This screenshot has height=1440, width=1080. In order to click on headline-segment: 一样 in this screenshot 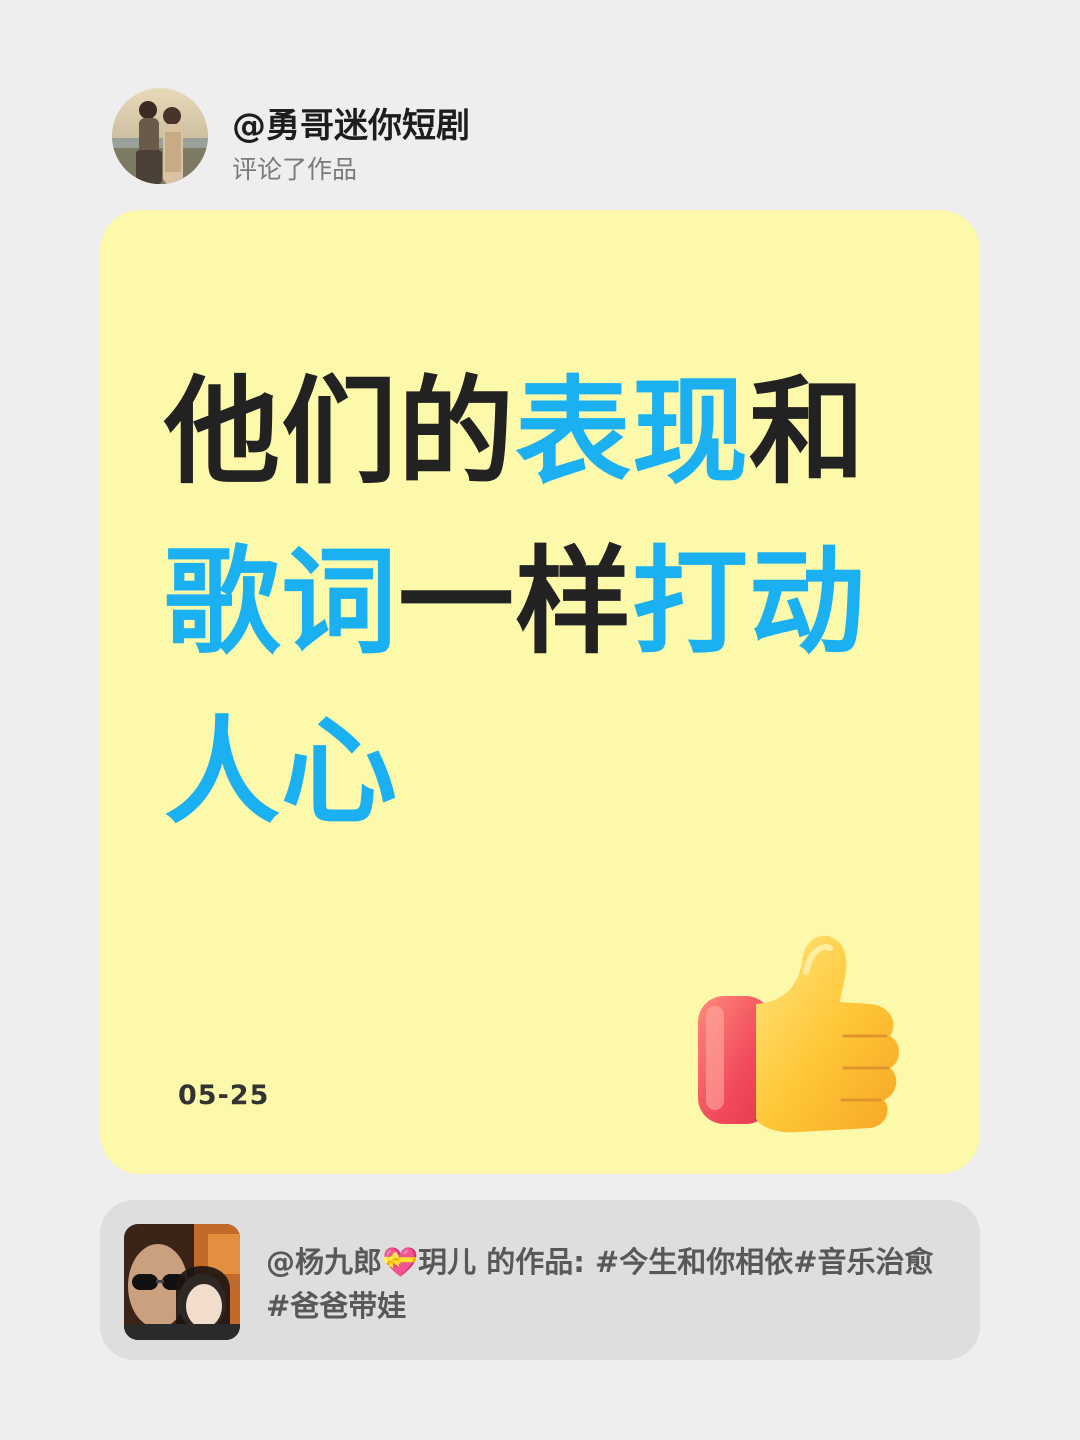, I will do `click(515, 602)`.